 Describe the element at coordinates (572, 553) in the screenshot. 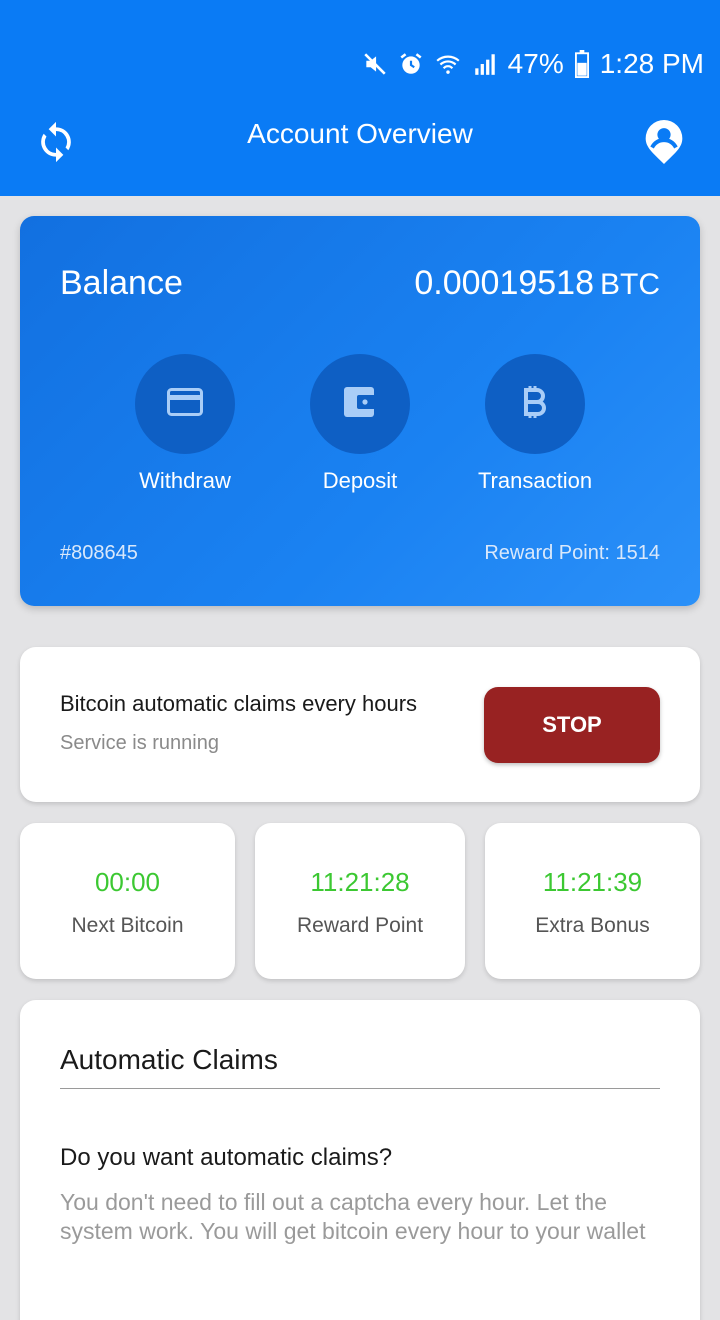

I see `reward-points: Reward Point: 1514` at that location.